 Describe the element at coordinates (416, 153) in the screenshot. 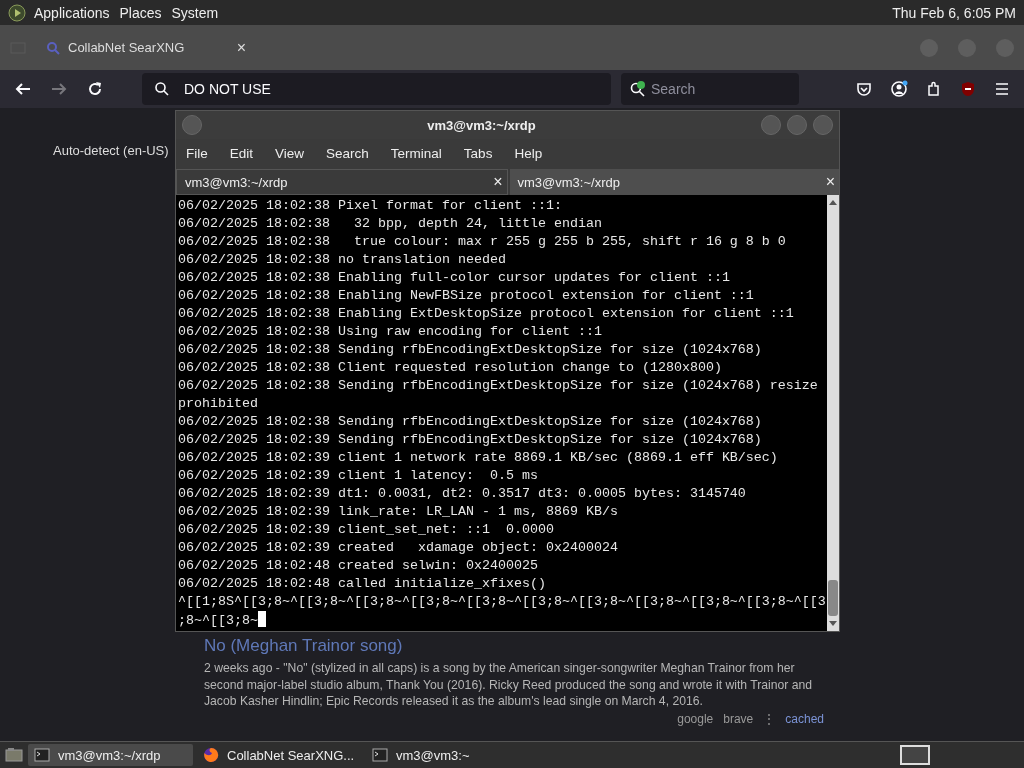

I see `menu-item: Terminal` at that location.